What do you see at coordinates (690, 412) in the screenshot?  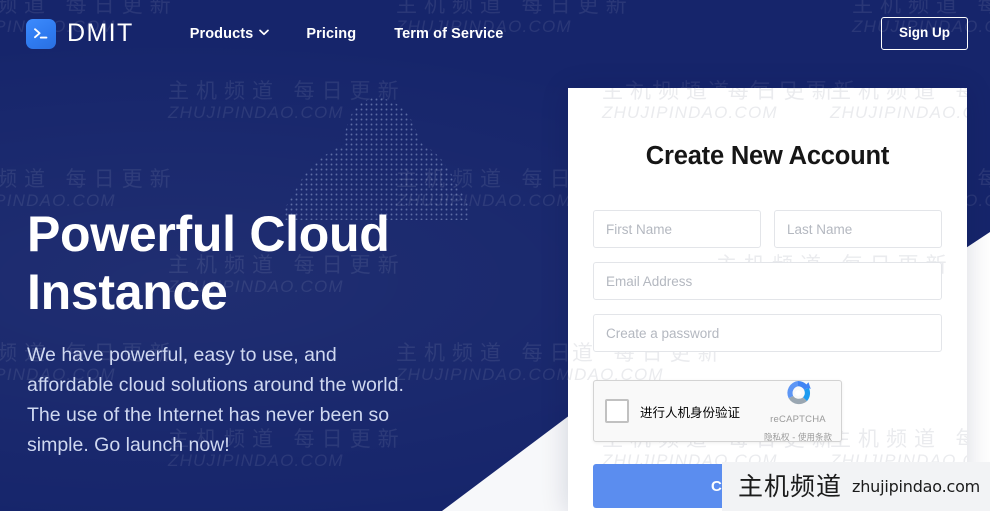 I see `recaptcha-label: 进行人机身份验证` at bounding box center [690, 412].